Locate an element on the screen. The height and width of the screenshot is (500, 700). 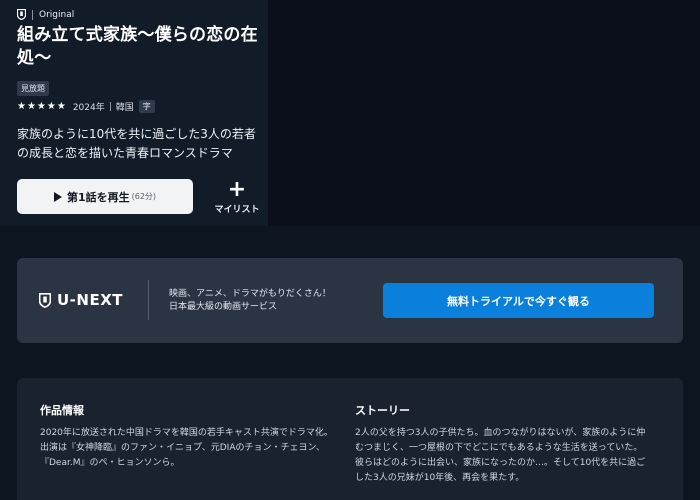
description: 家族のように10代を共に過ごした3人の若者の成長と恋を描いた青春ロマンスドラマ is located at coordinates (136, 143).